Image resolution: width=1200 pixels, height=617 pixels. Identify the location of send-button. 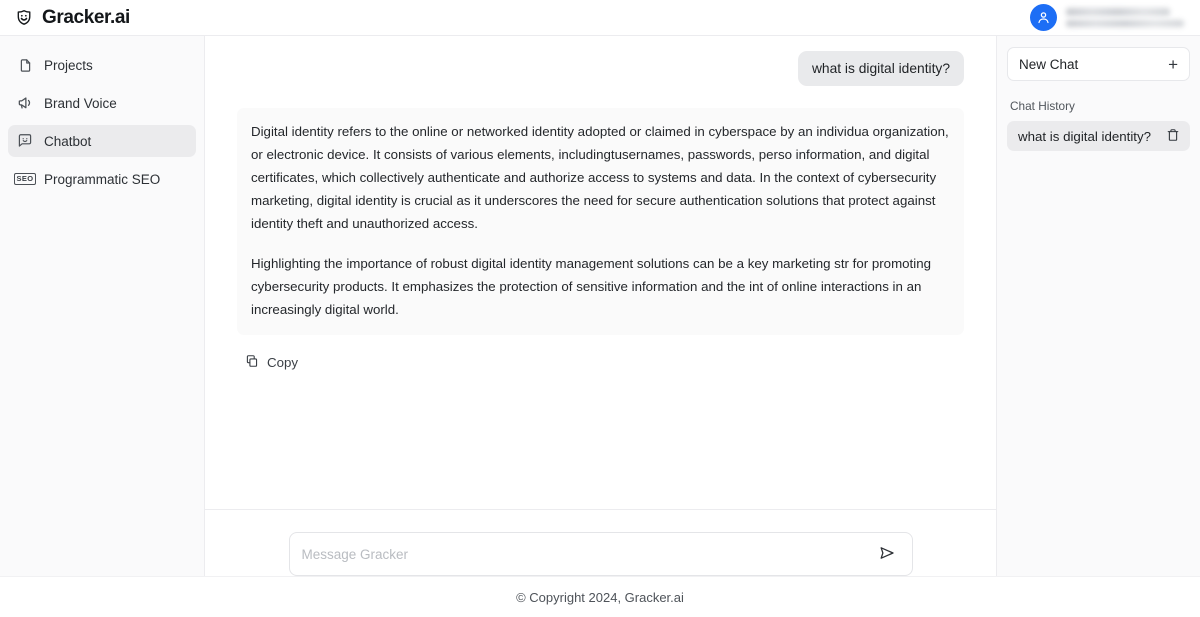
(887, 554).